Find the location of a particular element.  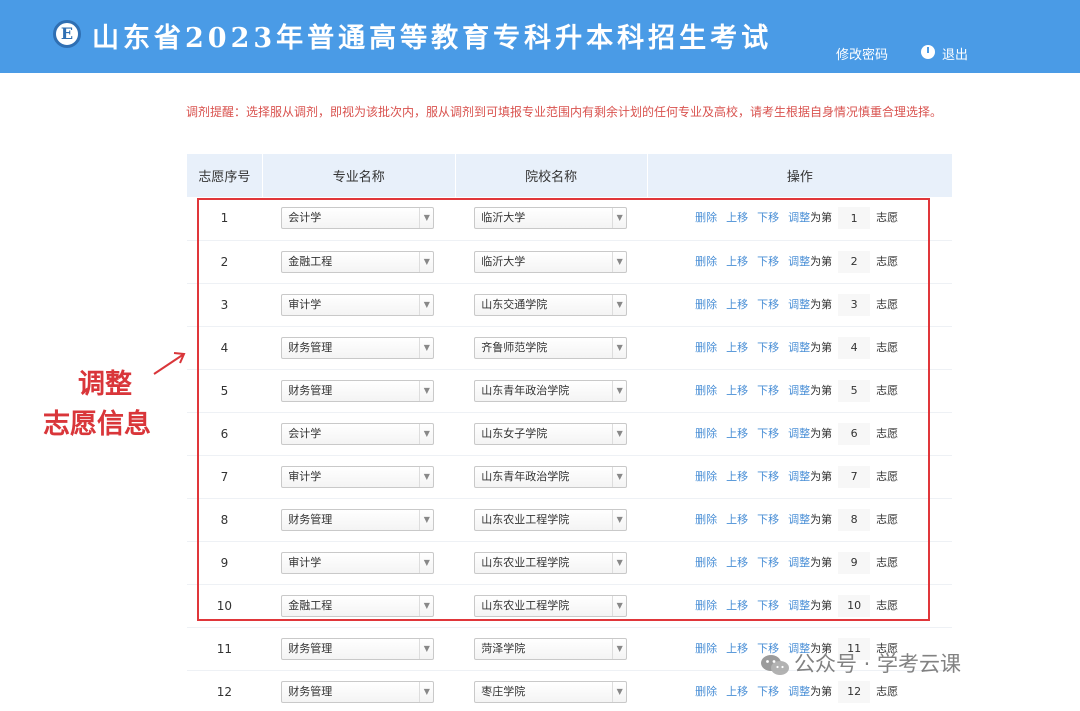

school-select: 山东女子学院 ▼ is located at coordinates (551, 433).